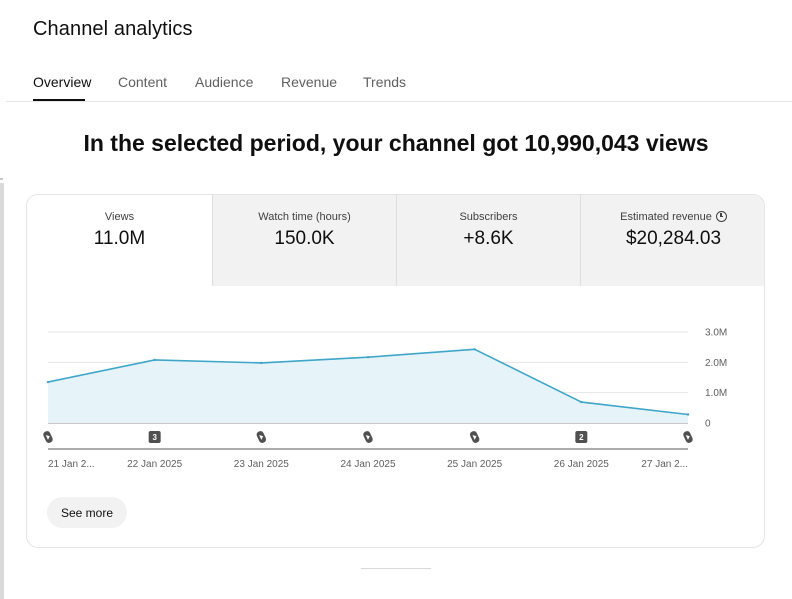 This screenshot has width=792, height=599. I want to click on metric-value: $20,284.03, so click(673, 238).